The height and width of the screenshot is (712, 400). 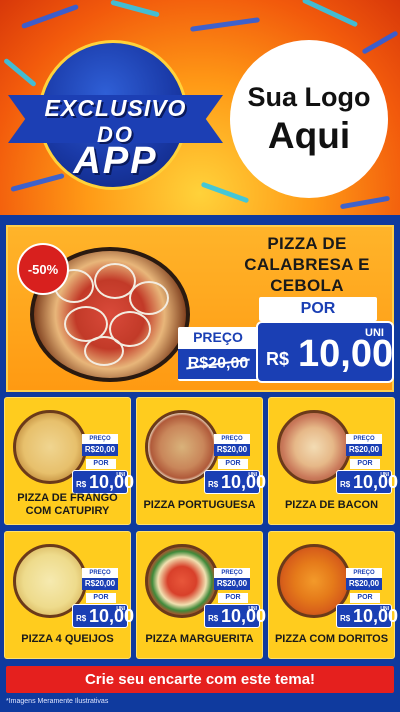 I want to click on featured-name-line-2: CALABRESA E, so click(x=307, y=264).